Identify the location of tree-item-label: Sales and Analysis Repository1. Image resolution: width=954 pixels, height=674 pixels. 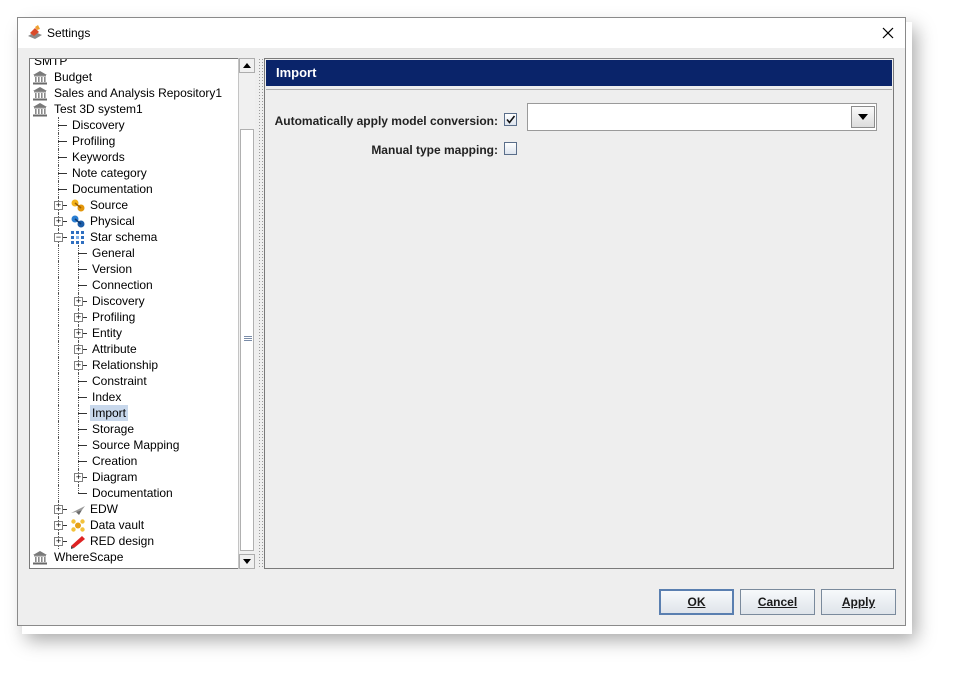
(138, 93).